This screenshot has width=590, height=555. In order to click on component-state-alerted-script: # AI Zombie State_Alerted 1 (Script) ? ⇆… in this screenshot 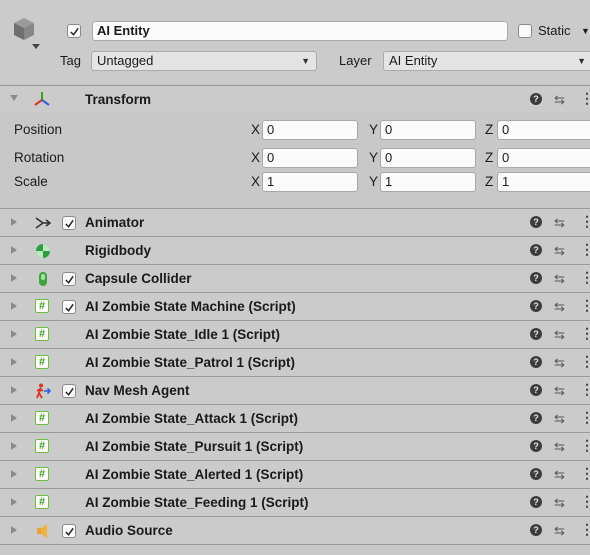, I will do `click(295, 474)`.